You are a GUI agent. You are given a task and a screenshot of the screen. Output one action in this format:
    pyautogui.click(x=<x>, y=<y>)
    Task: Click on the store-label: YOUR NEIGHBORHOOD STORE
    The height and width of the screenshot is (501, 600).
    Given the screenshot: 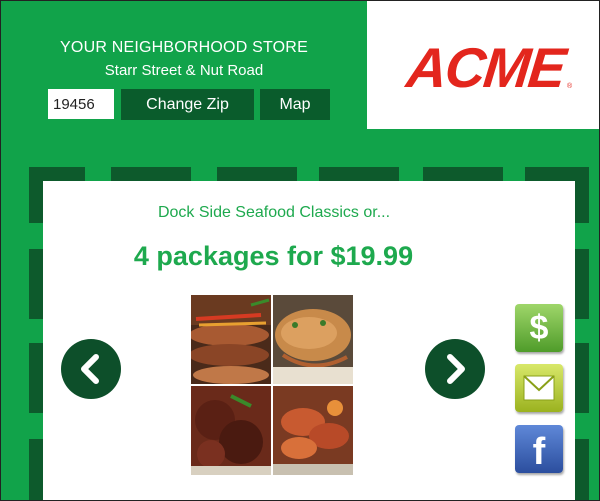 What is the action you would take?
    pyautogui.click(x=184, y=47)
    